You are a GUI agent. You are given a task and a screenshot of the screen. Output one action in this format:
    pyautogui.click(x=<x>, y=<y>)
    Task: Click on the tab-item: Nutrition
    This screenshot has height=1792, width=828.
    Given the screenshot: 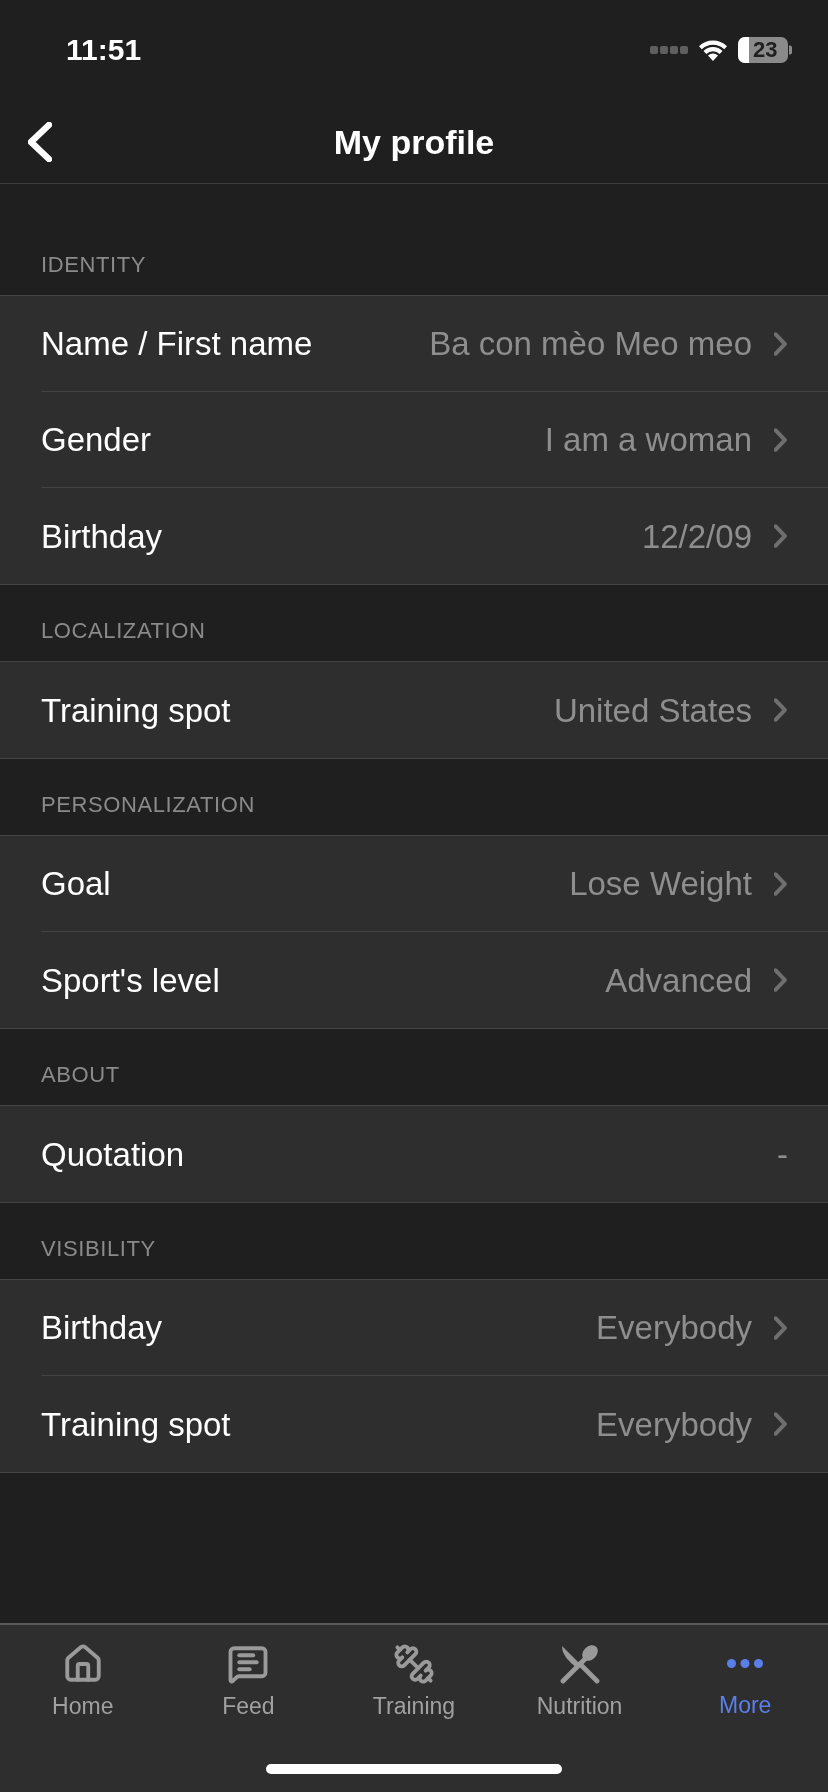 What is the action you would take?
    pyautogui.click(x=579, y=1672)
    